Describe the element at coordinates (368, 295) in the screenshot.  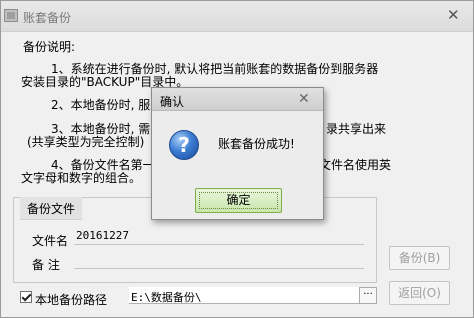
I see `browse-button: ···` at that location.